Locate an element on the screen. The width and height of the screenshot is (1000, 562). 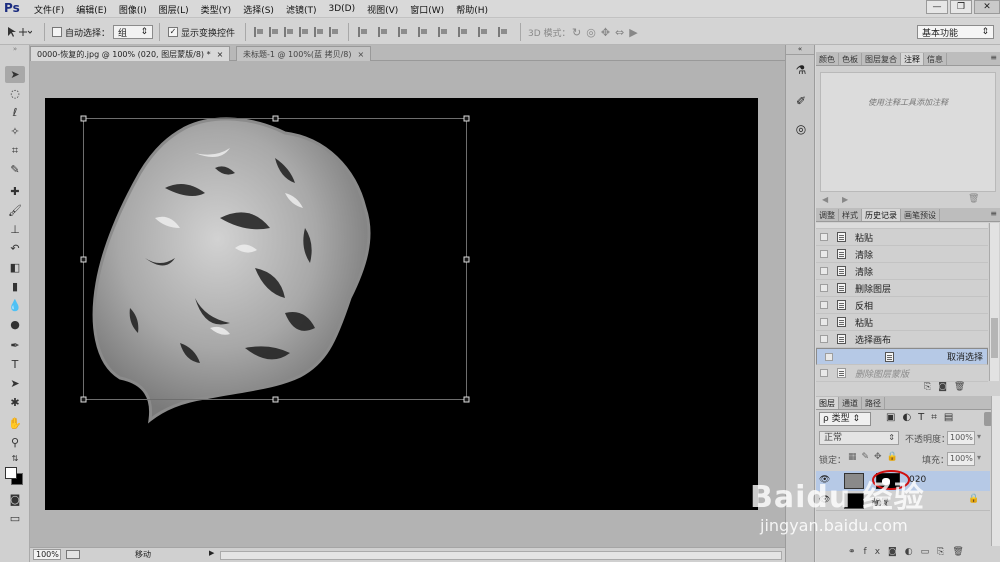
dodge-tool-icon: ● is located at coordinates (15, 324).